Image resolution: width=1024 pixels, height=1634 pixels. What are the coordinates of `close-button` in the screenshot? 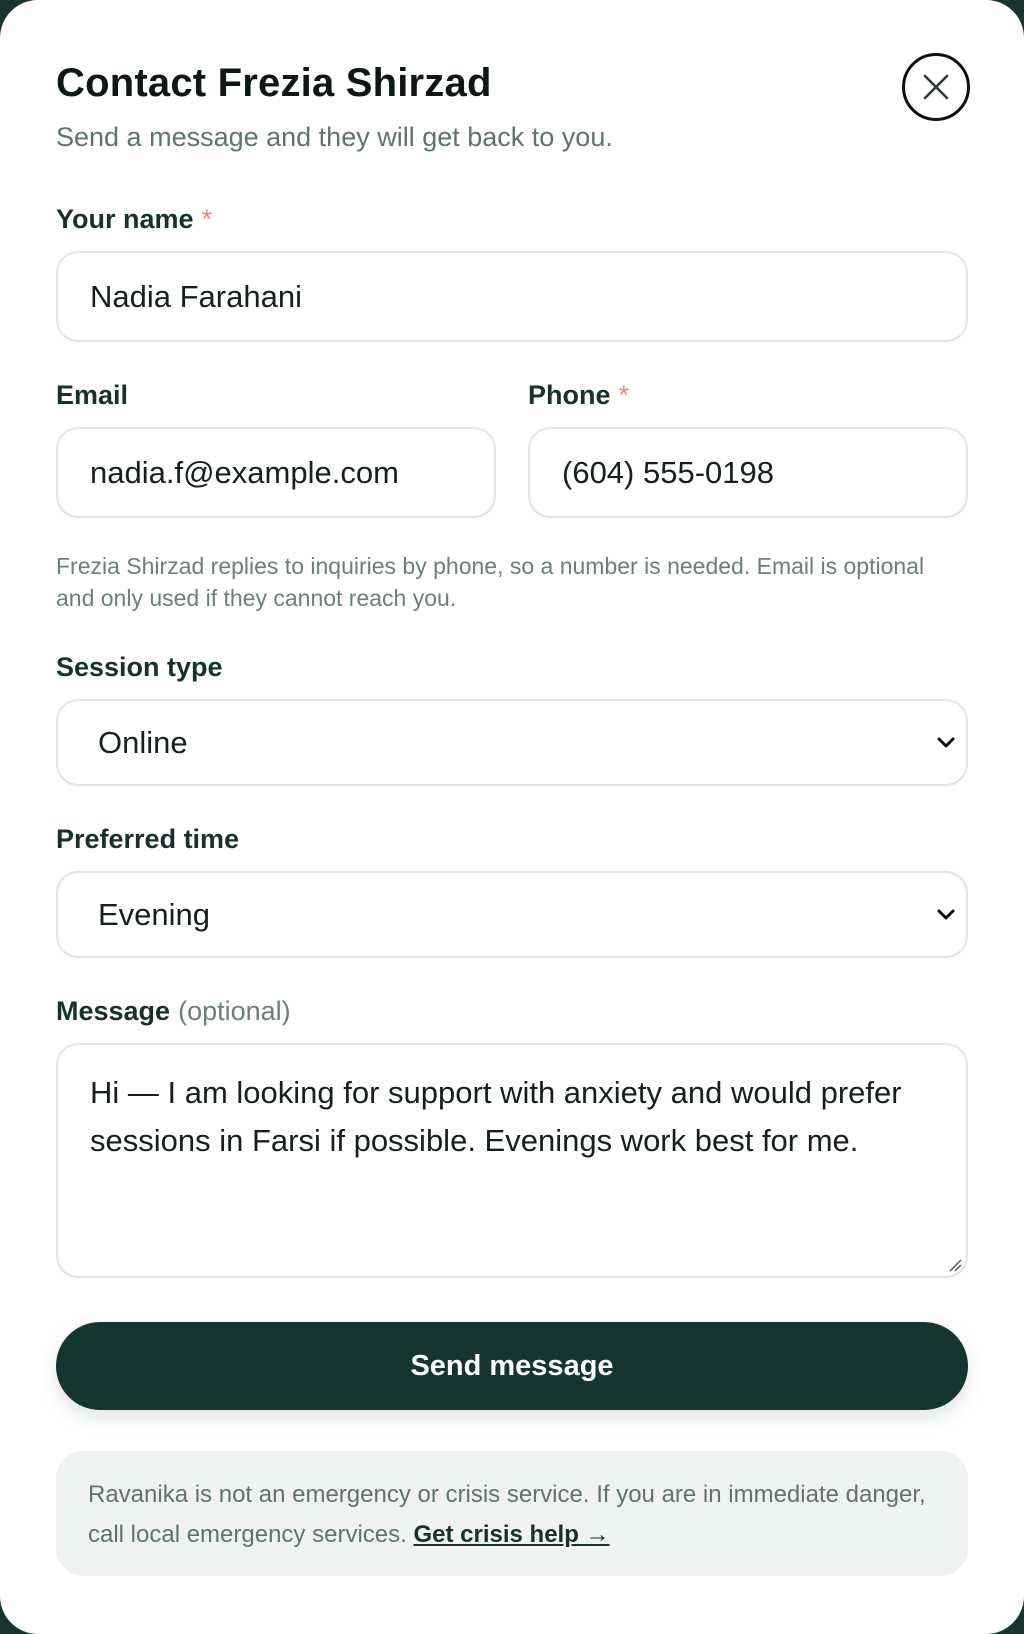 It's located at (936, 87).